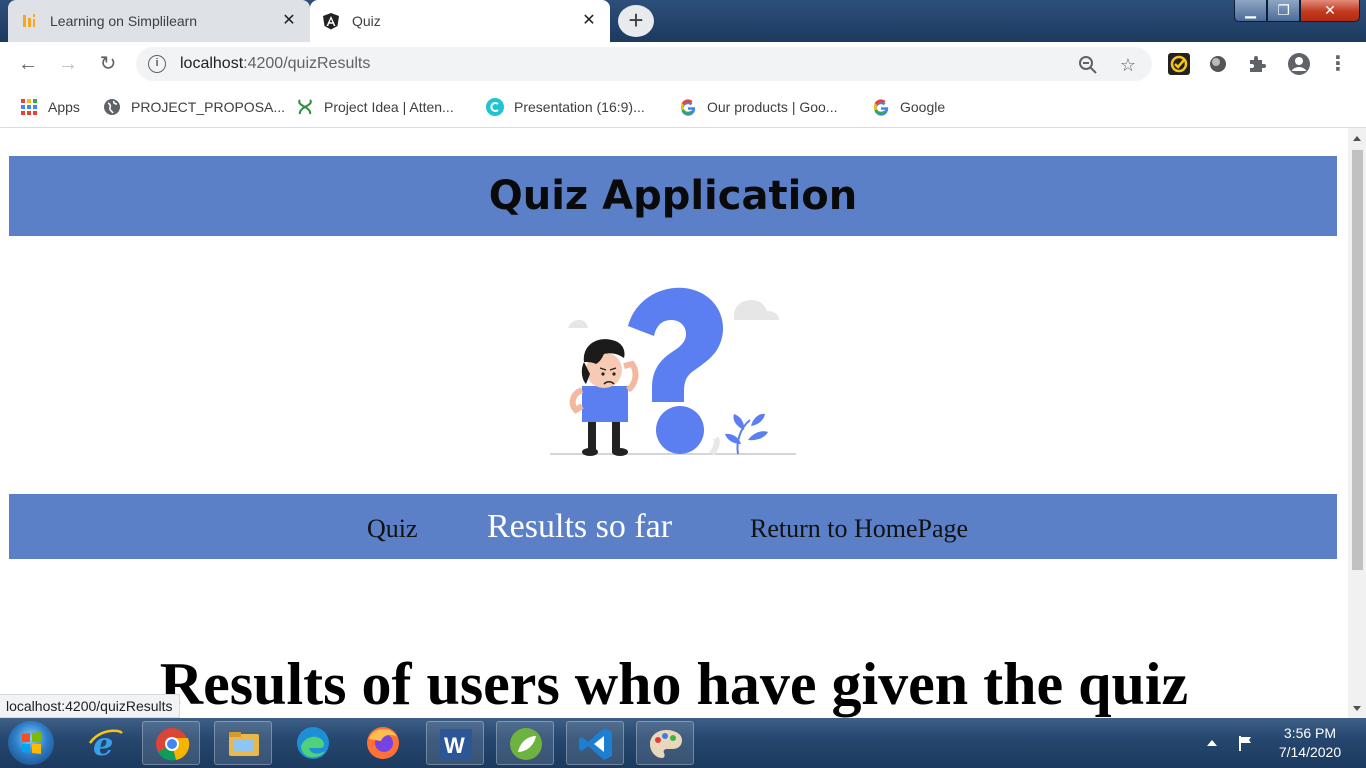 The width and height of the screenshot is (1366, 768). I want to click on taskbar-spring-tool-suite, so click(525, 743).